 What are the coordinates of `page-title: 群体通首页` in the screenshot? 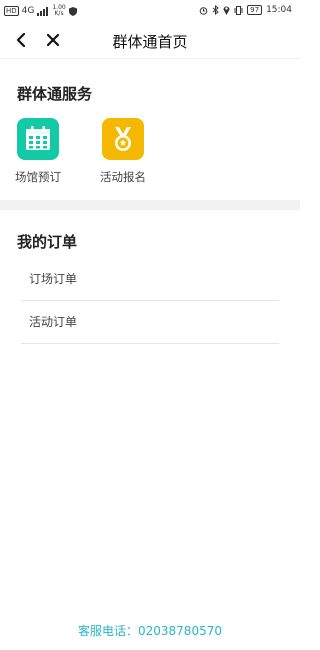 It's located at (150, 42).